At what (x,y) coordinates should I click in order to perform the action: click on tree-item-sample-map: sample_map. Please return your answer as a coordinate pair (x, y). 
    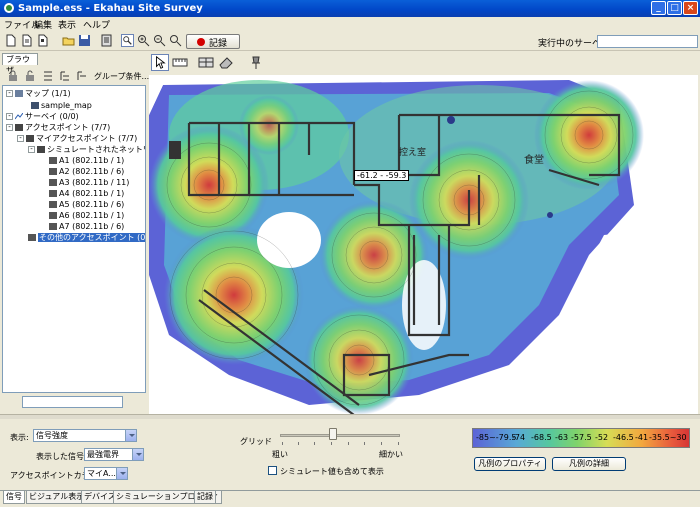
    Looking at the image, I should click on (61, 105).